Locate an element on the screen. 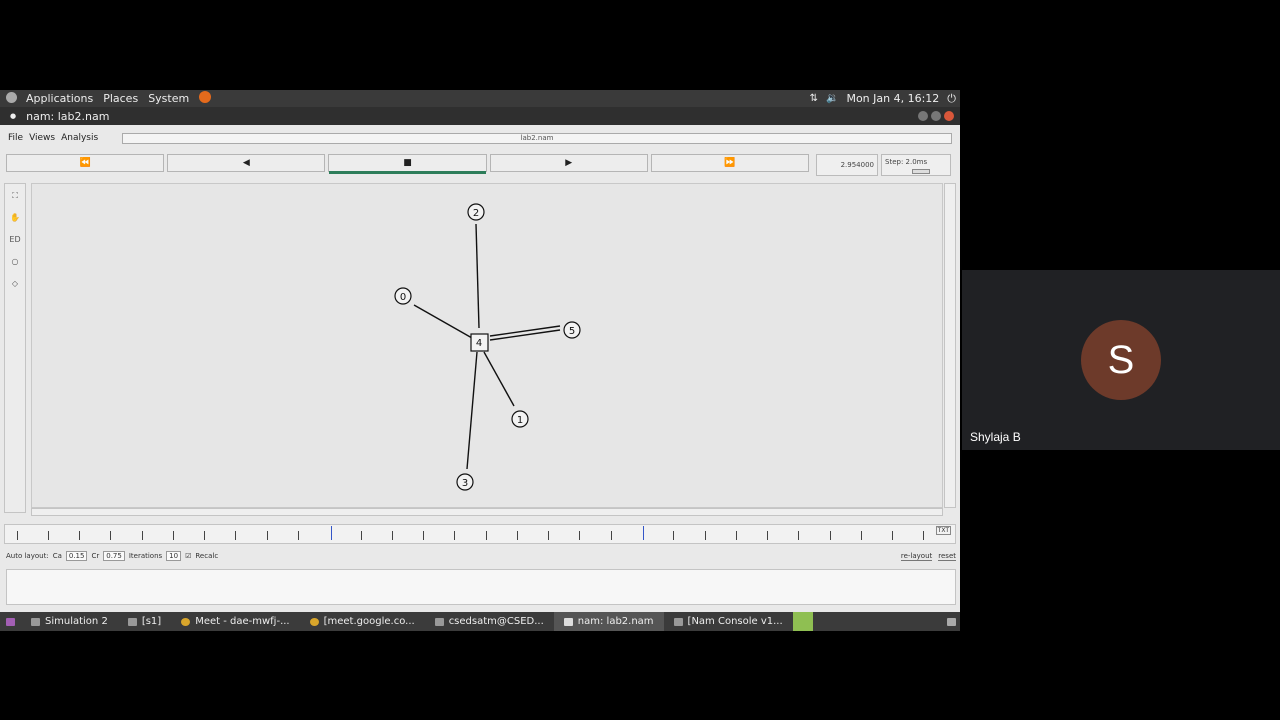  canvas-vertical-scrollbar is located at coordinates (950, 345).